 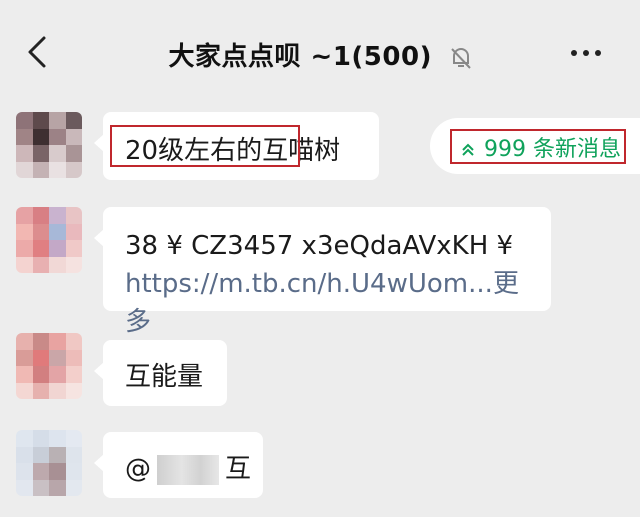 I want to click on mention-prefix: @, so click(x=138, y=469).